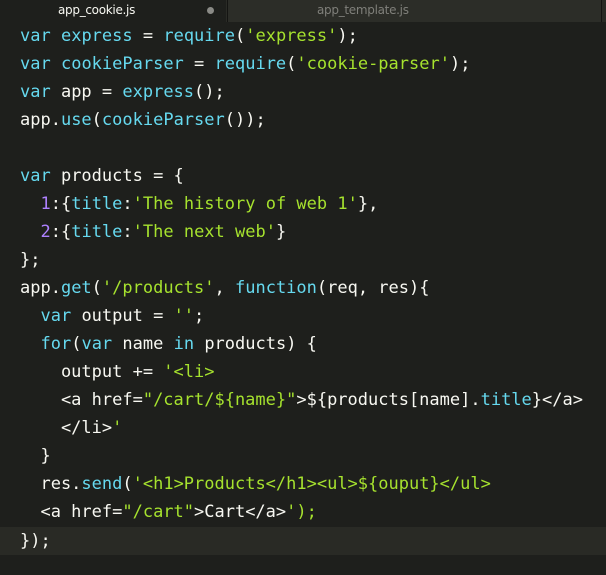 The image size is (606, 575). Describe the element at coordinates (209, 204) in the screenshot. I see `code-line: 1:{title:'The history of web 1'},` at that location.